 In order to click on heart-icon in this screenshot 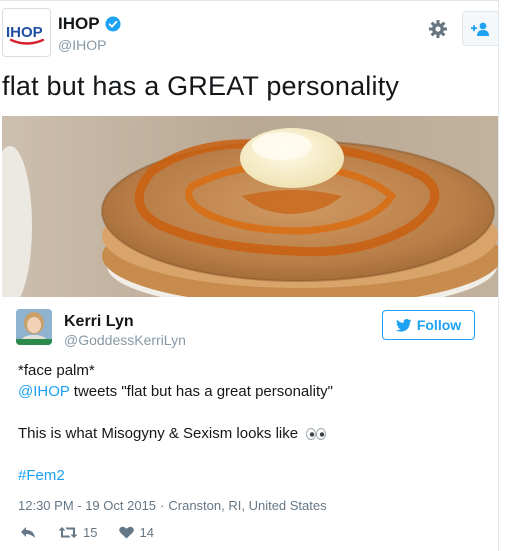, I will do `click(127, 532)`.